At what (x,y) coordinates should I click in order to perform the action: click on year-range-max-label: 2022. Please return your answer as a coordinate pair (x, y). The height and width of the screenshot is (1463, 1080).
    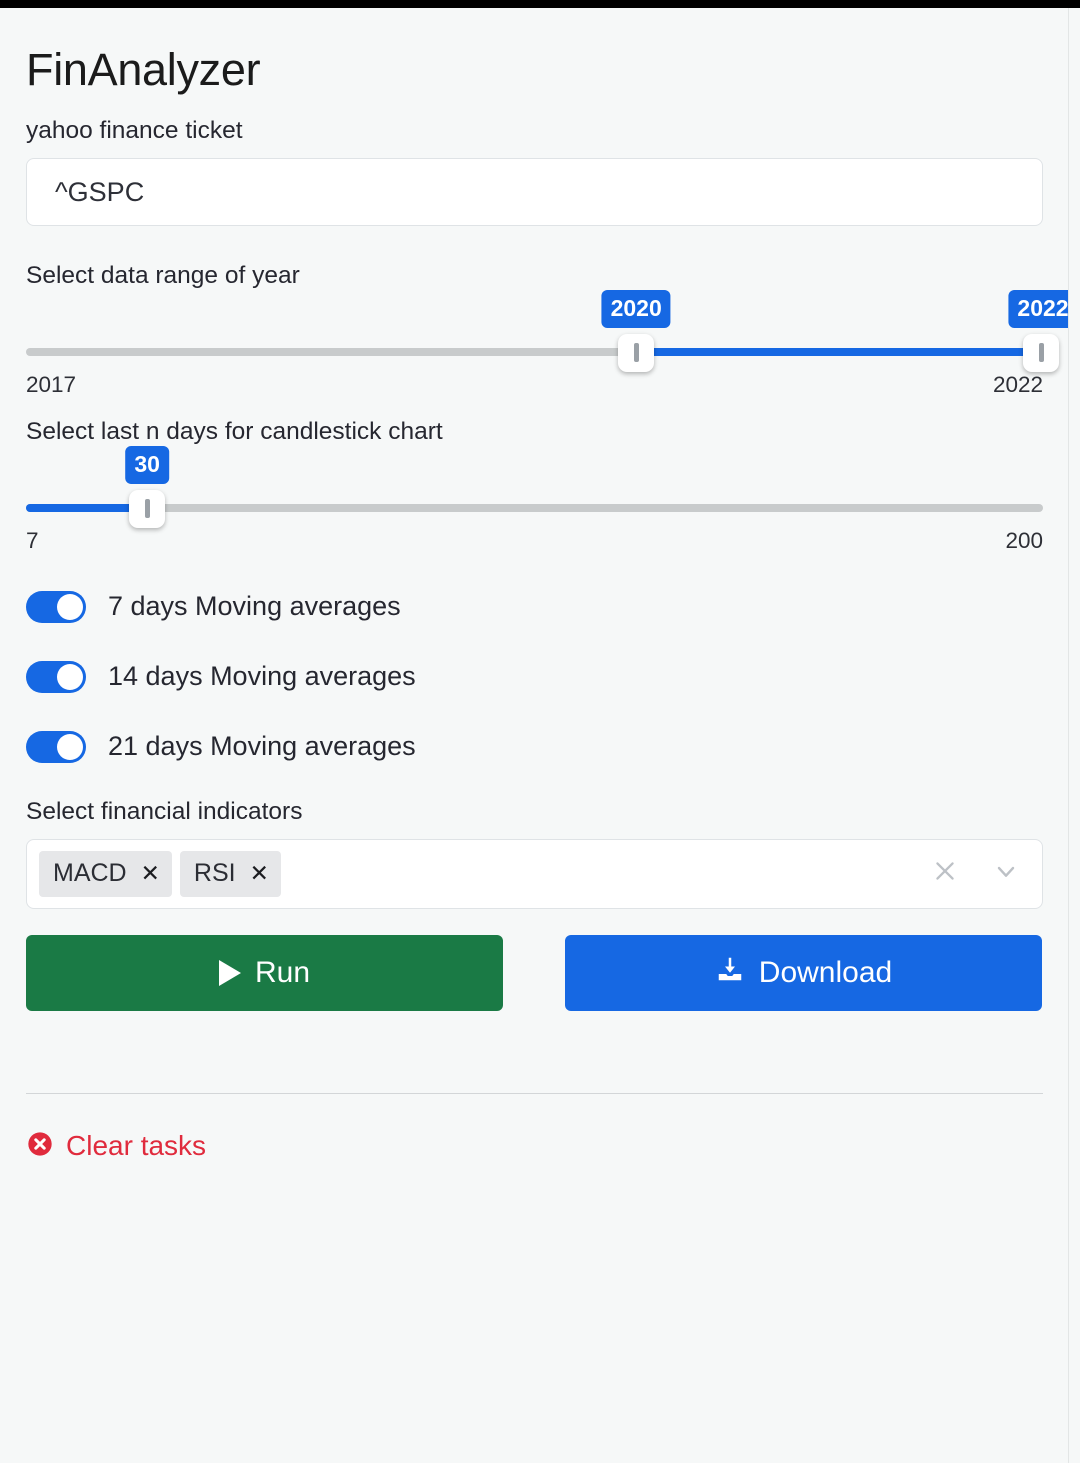
    Looking at the image, I should click on (1017, 384).